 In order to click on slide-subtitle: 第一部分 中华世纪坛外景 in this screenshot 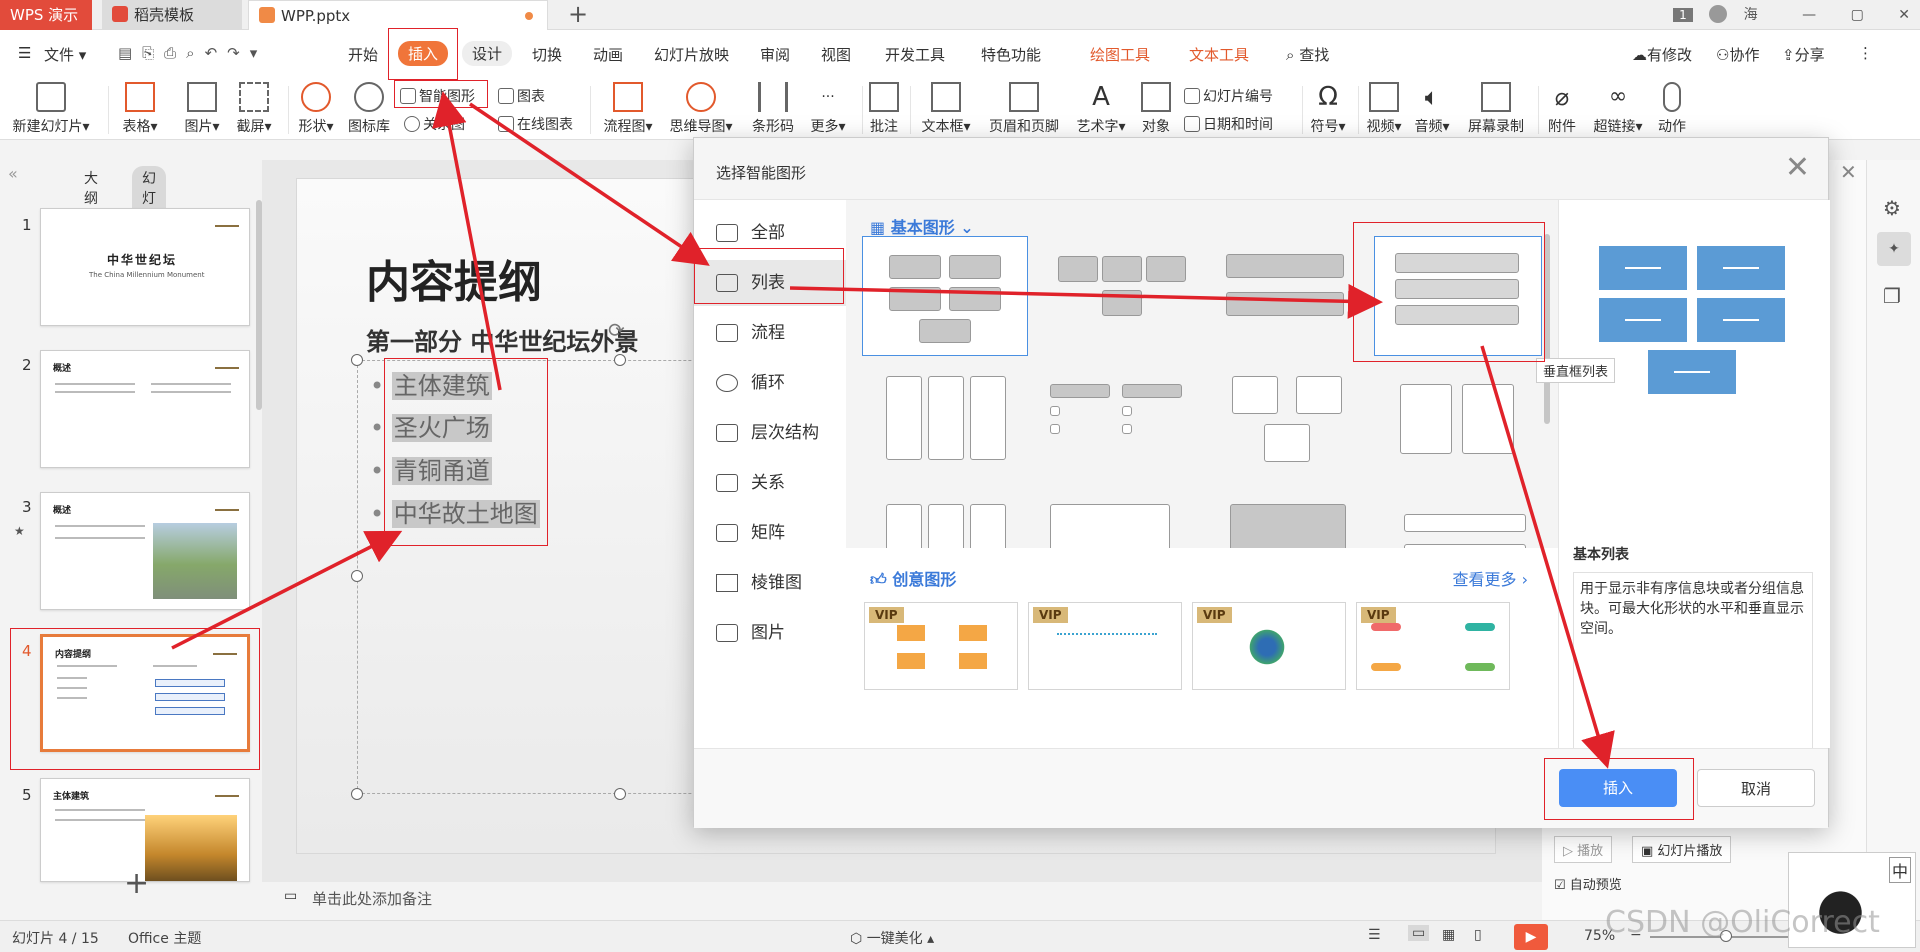, I will do `click(502, 339)`.